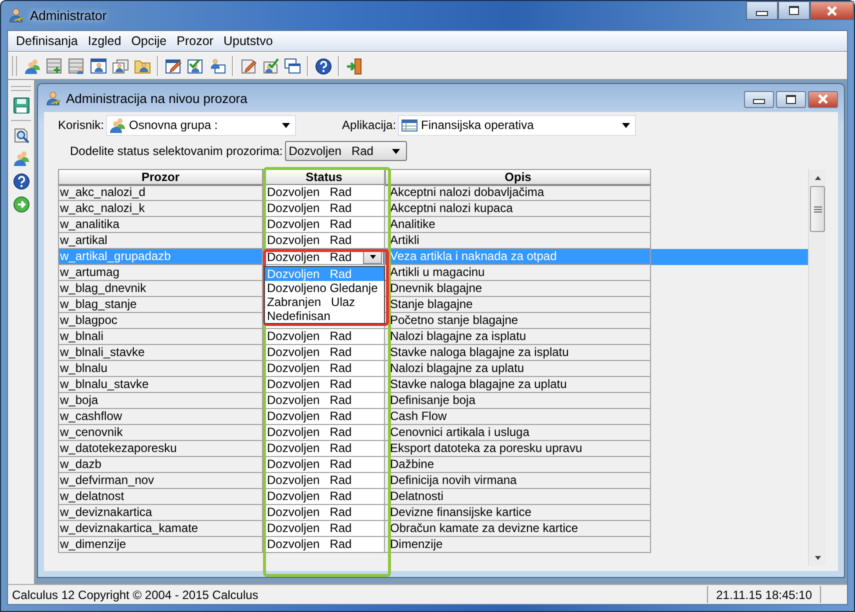 The image size is (855, 612). What do you see at coordinates (81, 125) in the screenshot?
I see `field-label: Korisnik:` at bounding box center [81, 125].